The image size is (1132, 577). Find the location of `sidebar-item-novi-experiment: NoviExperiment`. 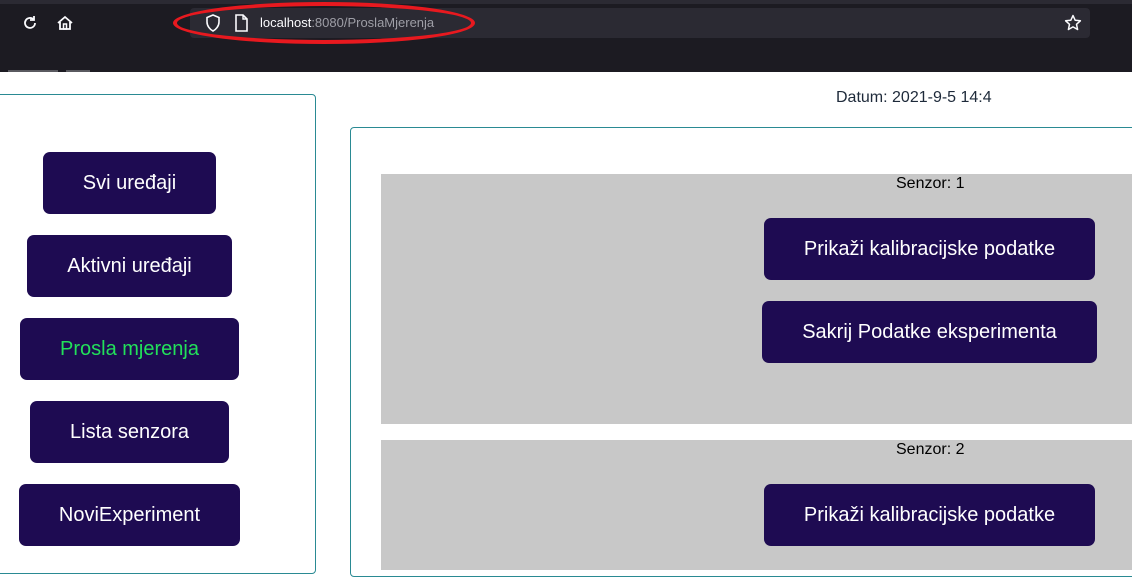

sidebar-item-novi-experiment: NoviExperiment is located at coordinates (129, 515).